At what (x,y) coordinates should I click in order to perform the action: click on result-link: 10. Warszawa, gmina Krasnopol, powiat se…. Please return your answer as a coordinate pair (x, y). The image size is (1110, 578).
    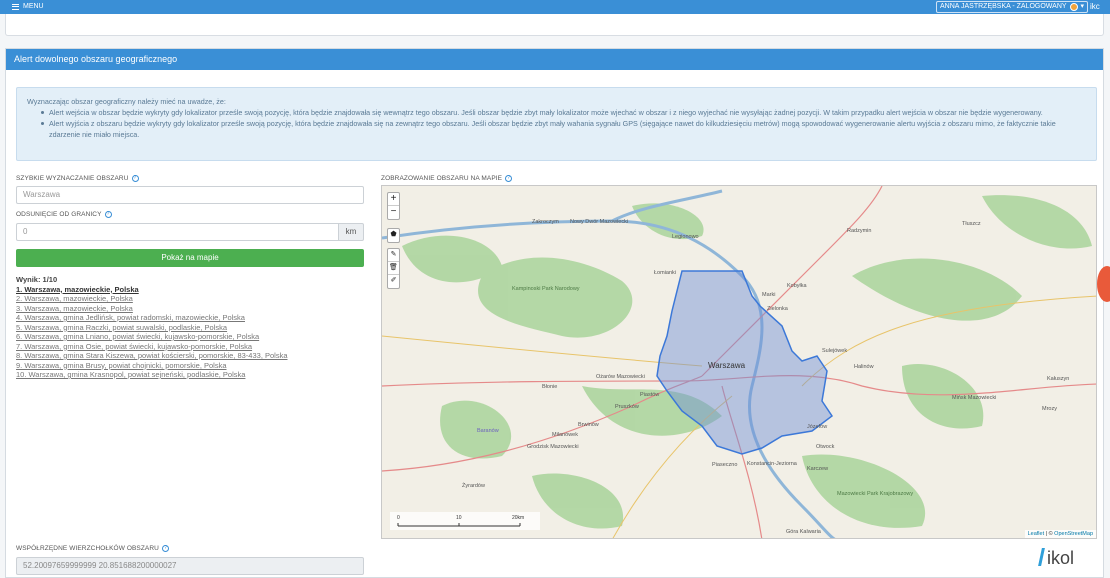
    Looking at the image, I should click on (152, 375).